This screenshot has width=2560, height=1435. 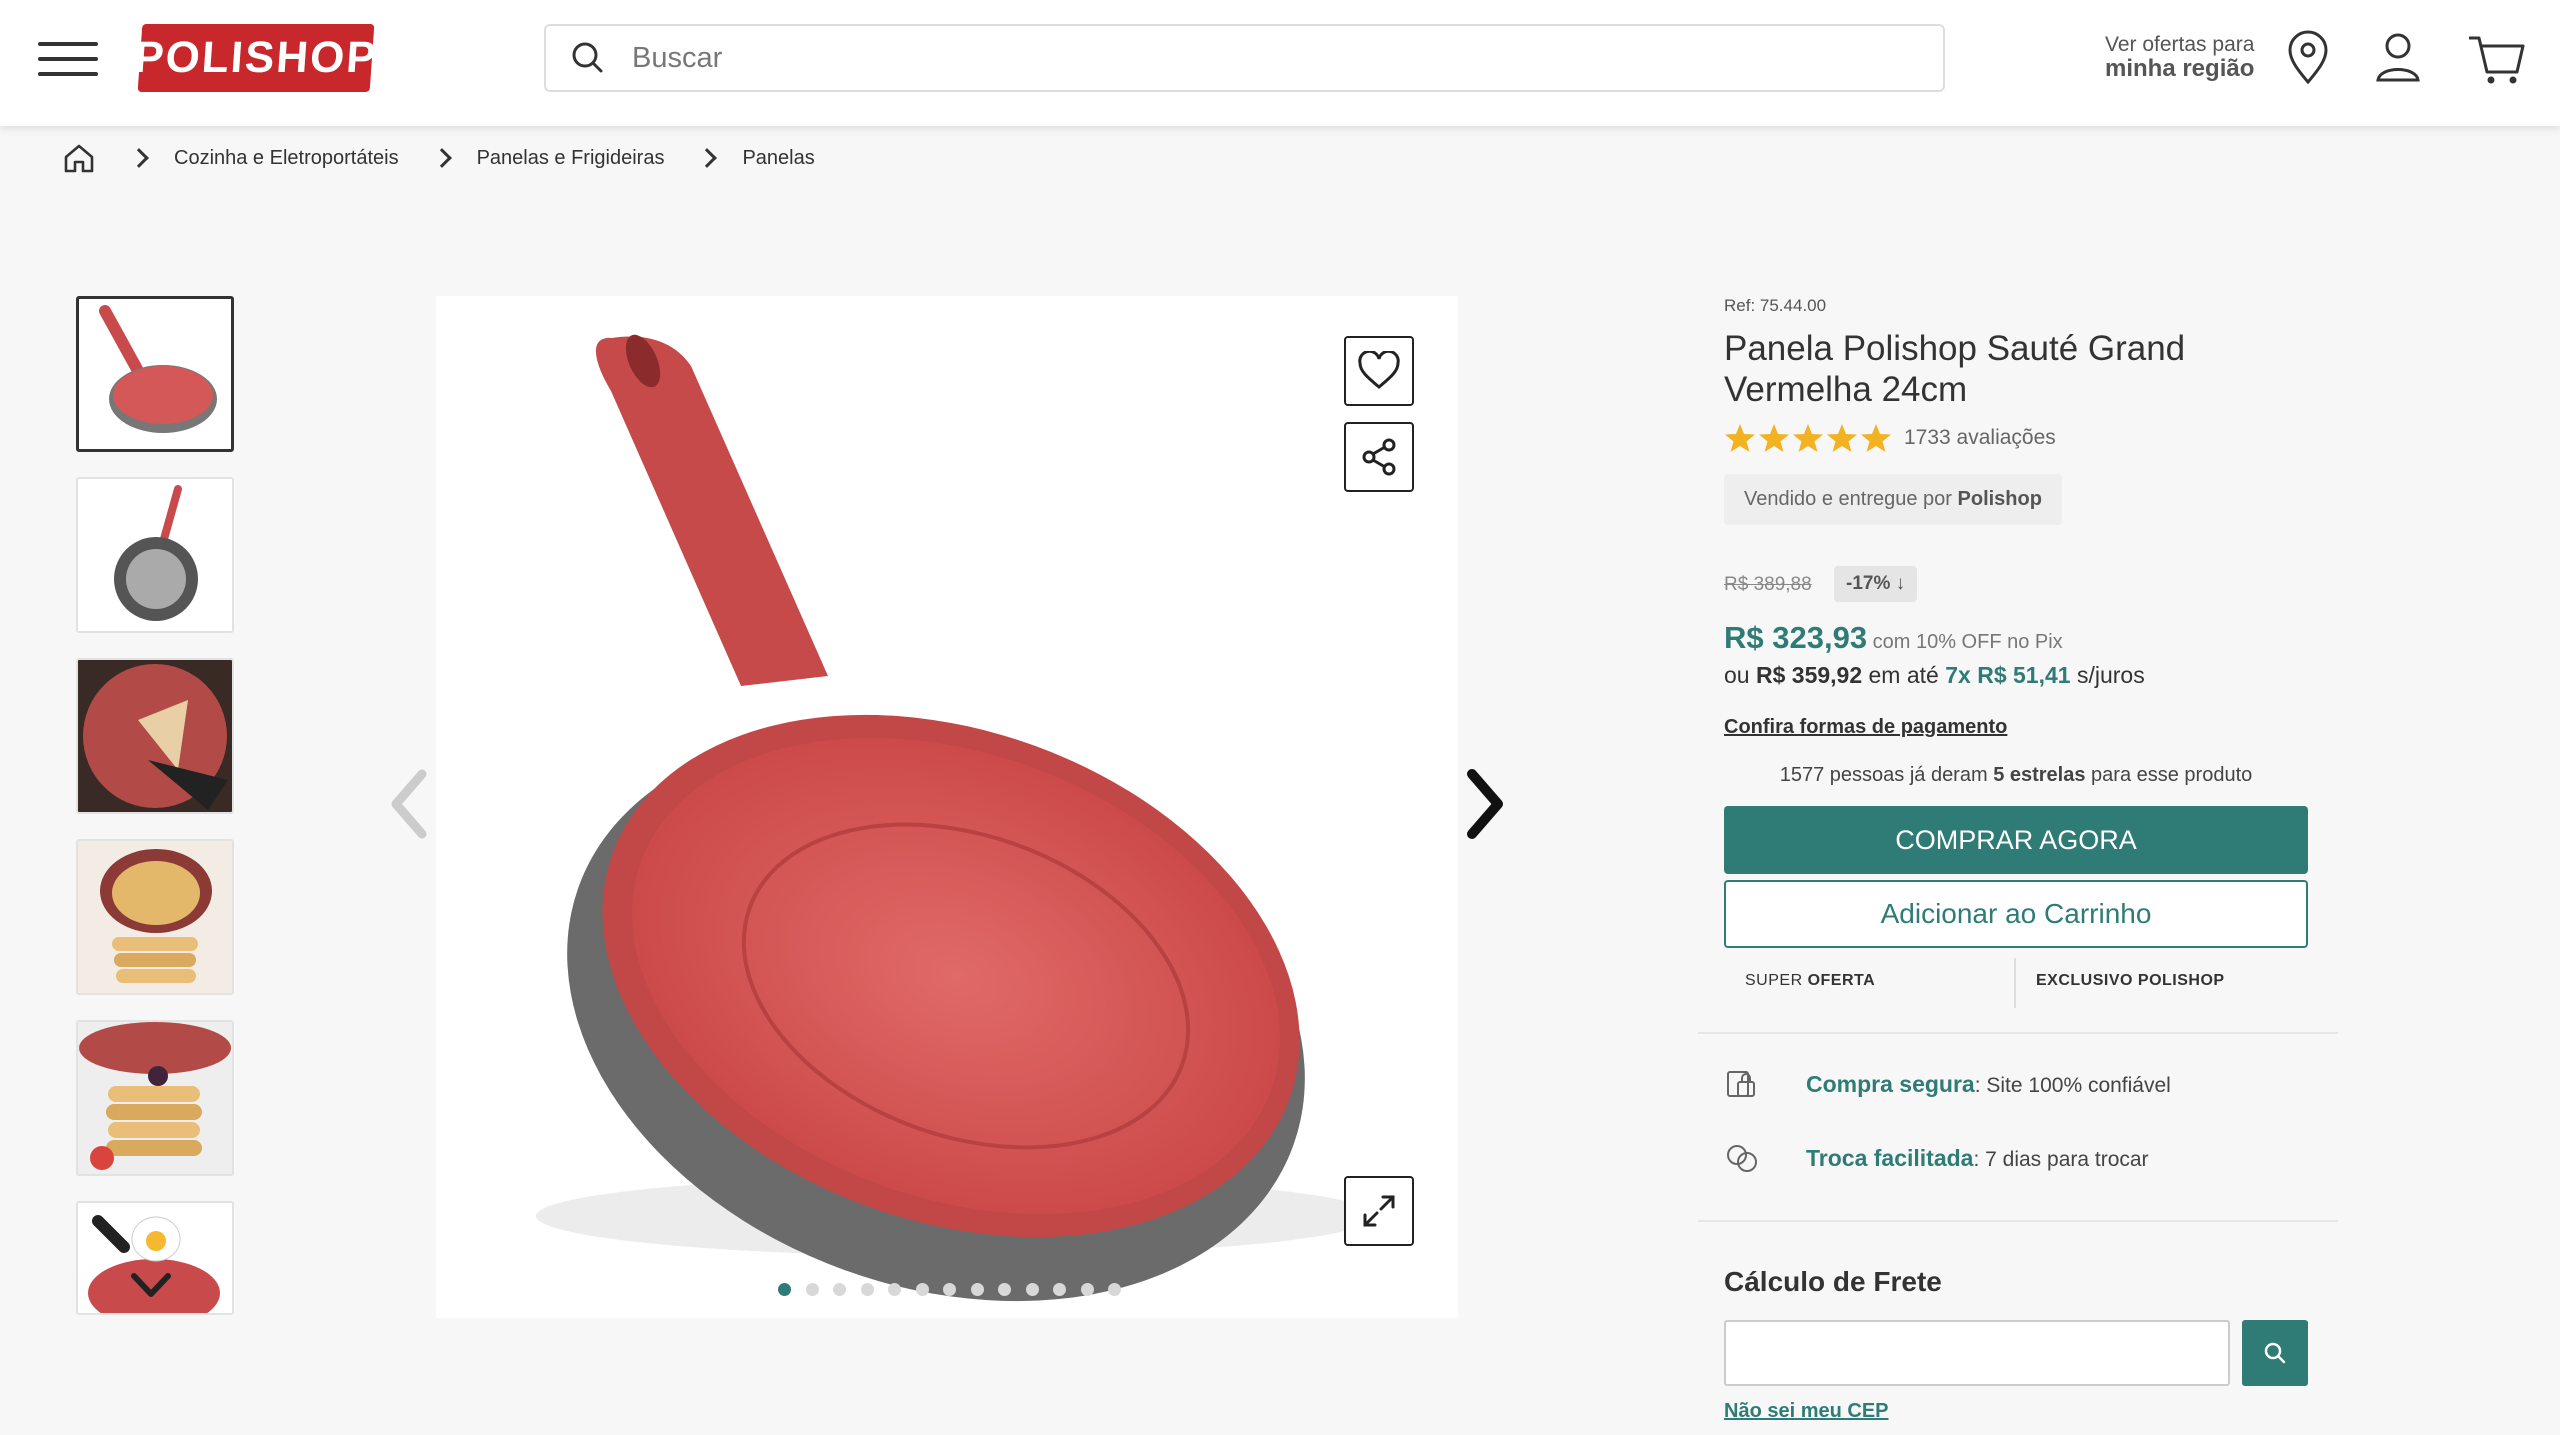 What do you see at coordinates (2061, 1159) in the screenshot?
I see `feature2-text: : 7 dias para trocar` at bounding box center [2061, 1159].